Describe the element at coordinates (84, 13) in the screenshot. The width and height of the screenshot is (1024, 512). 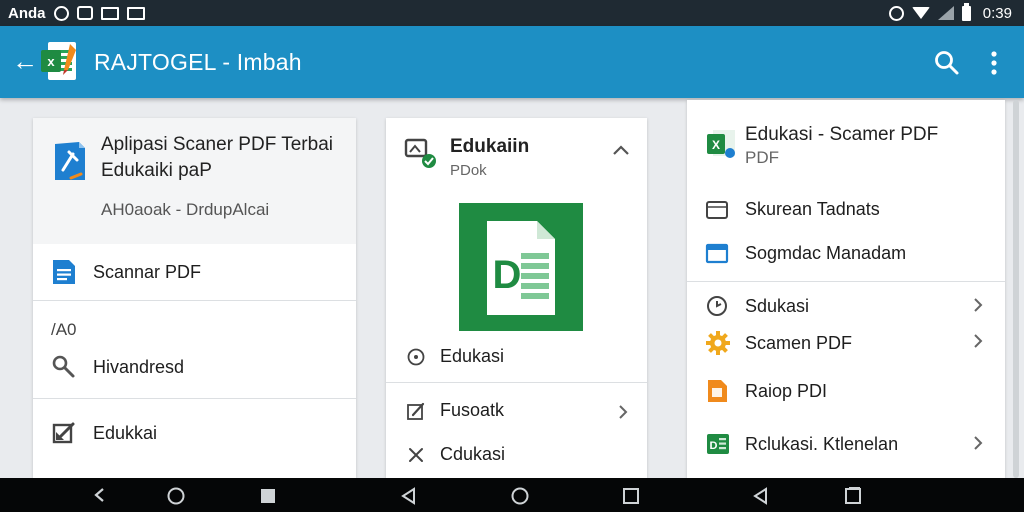
I see `notification-icon` at that location.